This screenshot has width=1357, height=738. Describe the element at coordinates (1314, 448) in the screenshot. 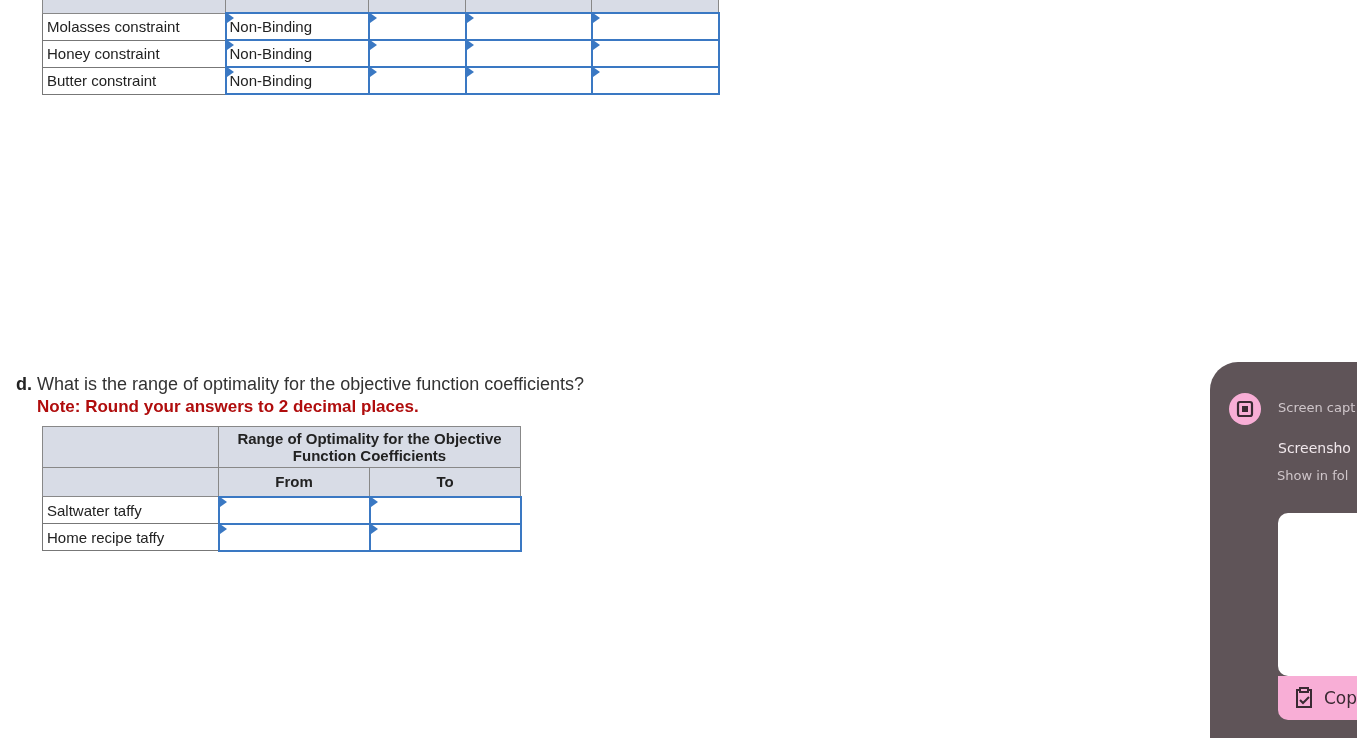

I see `notification-title: Screensho` at that location.